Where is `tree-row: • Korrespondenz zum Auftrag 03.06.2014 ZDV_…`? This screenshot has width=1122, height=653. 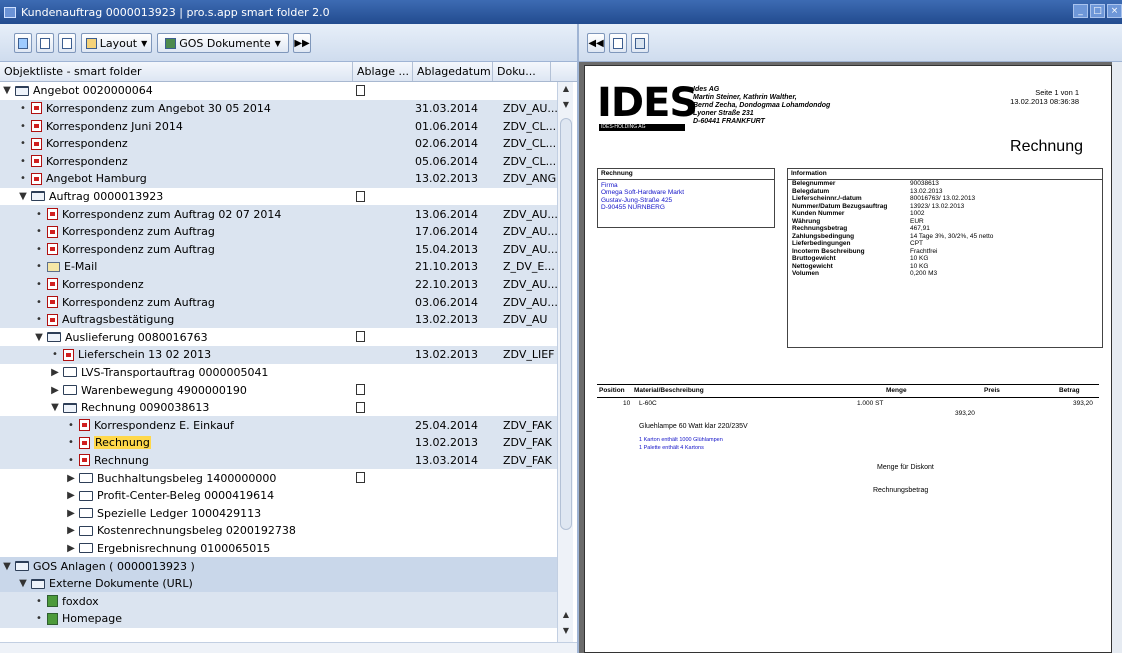
tree-row: • Korrespondenz zum Auftrag 03.06.2014 ZDV_… is located at coordinates (278, 302).